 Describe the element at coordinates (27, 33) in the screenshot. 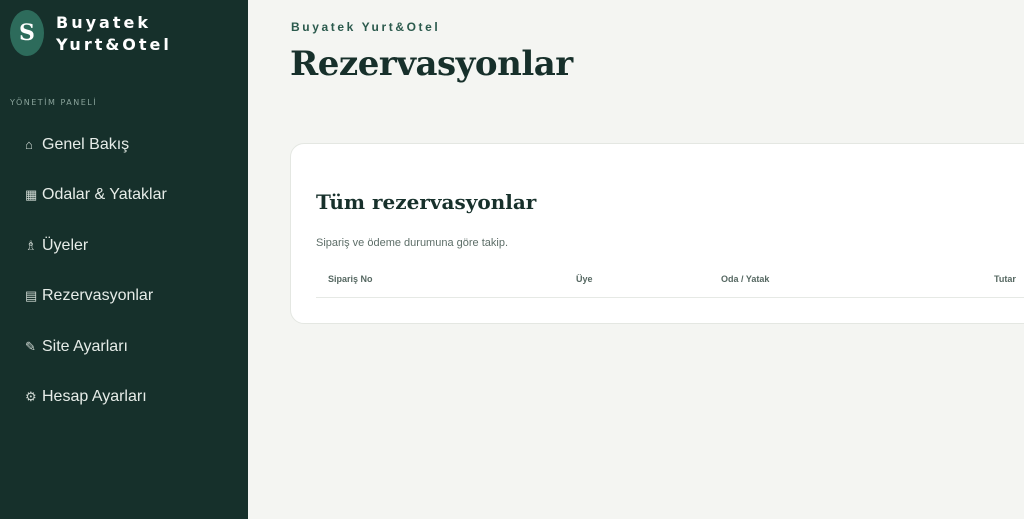

I see `brand-logo: S` at that location.